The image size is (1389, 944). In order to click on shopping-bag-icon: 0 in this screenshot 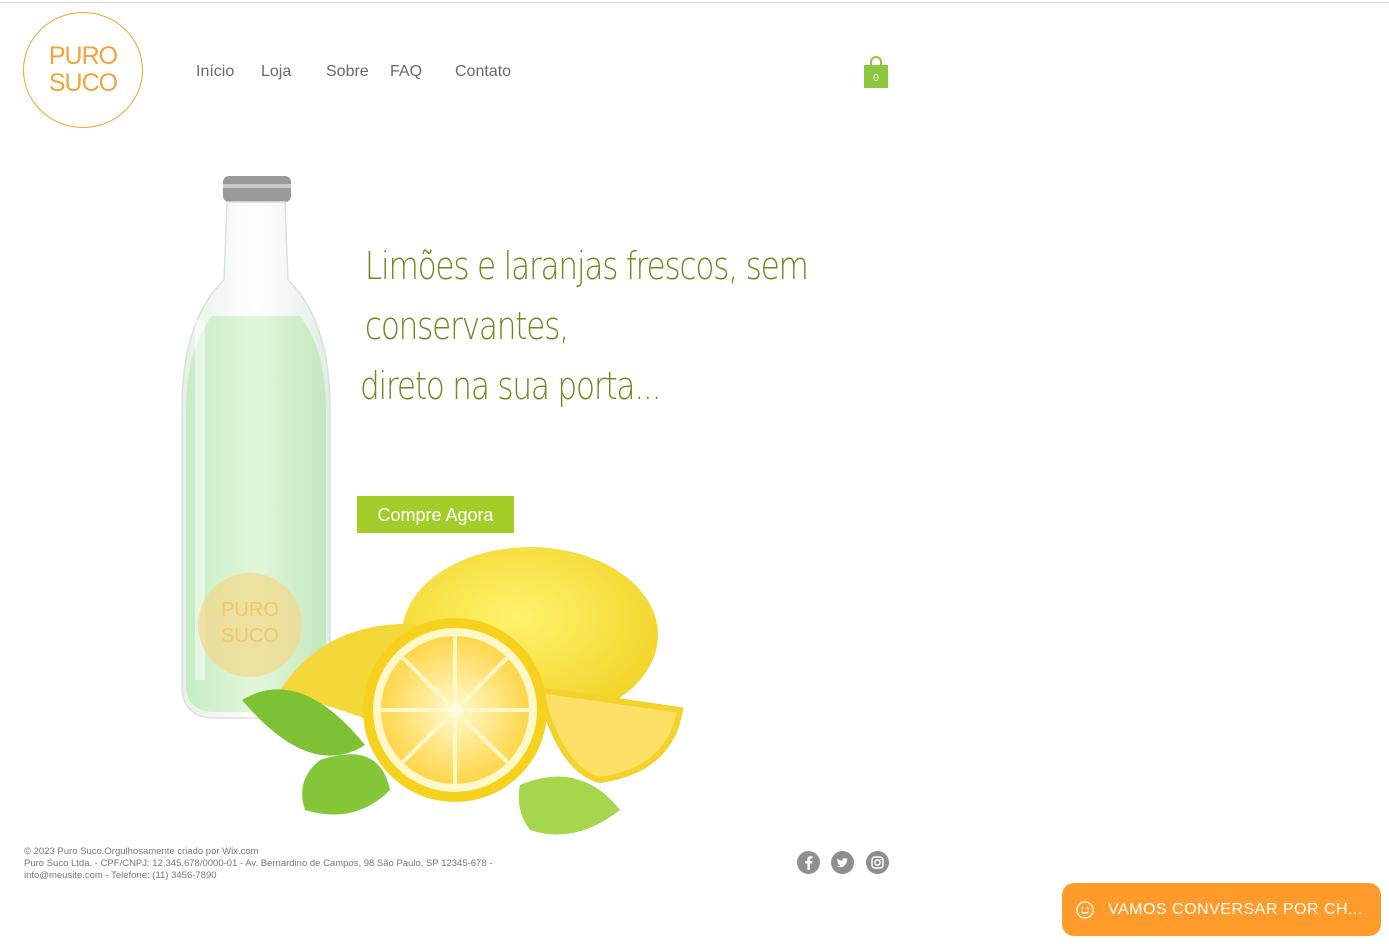, I will do `click(876, 72)`.